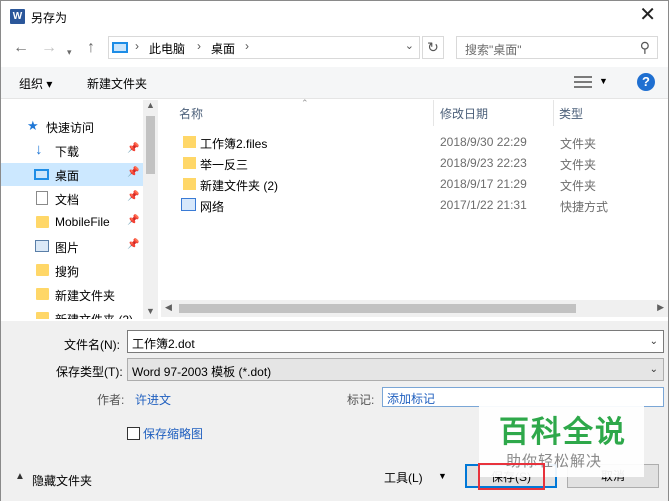 The height and width of the screenshot is (501, 669). I want to click on address-dropdown-icon: ⌄, so click(409, 45).